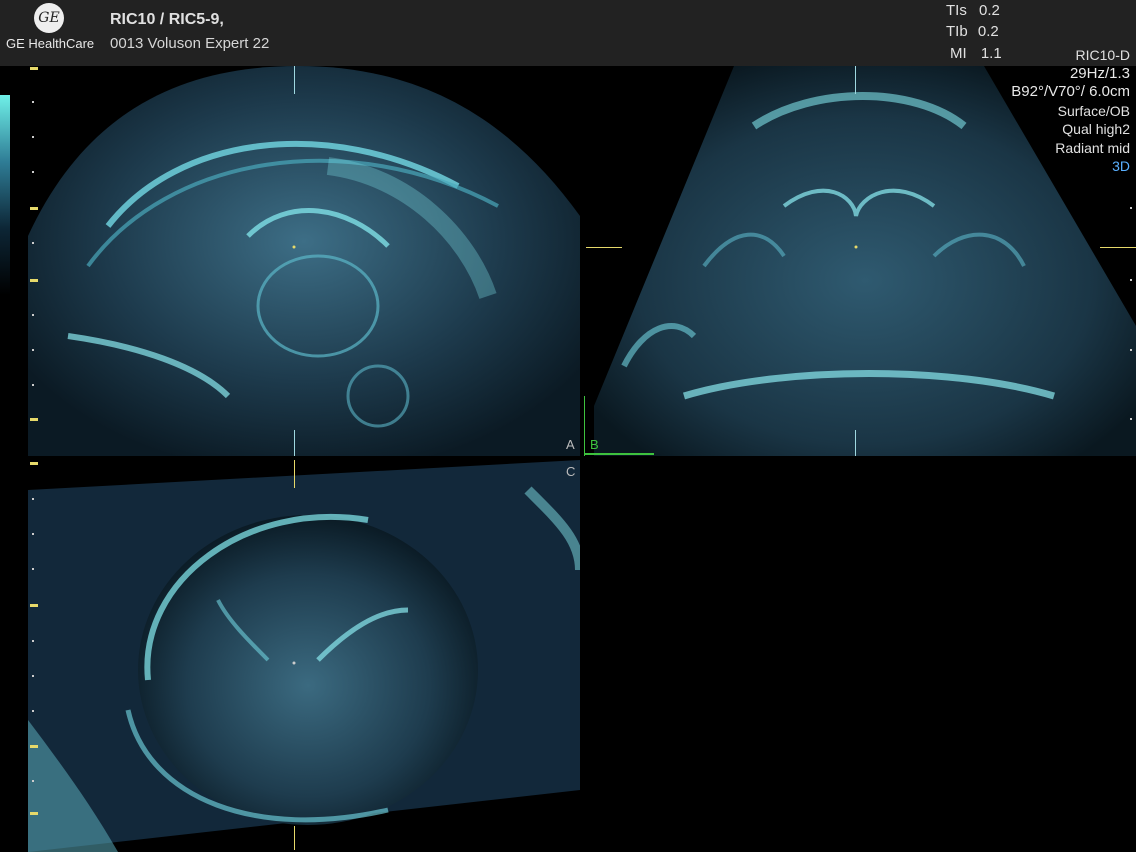 The image size is (1136, 852). What do you see at coordinates (570, 444) in the screenshot?
I see `plane-a-label: A` at bounding box center [570, 444].